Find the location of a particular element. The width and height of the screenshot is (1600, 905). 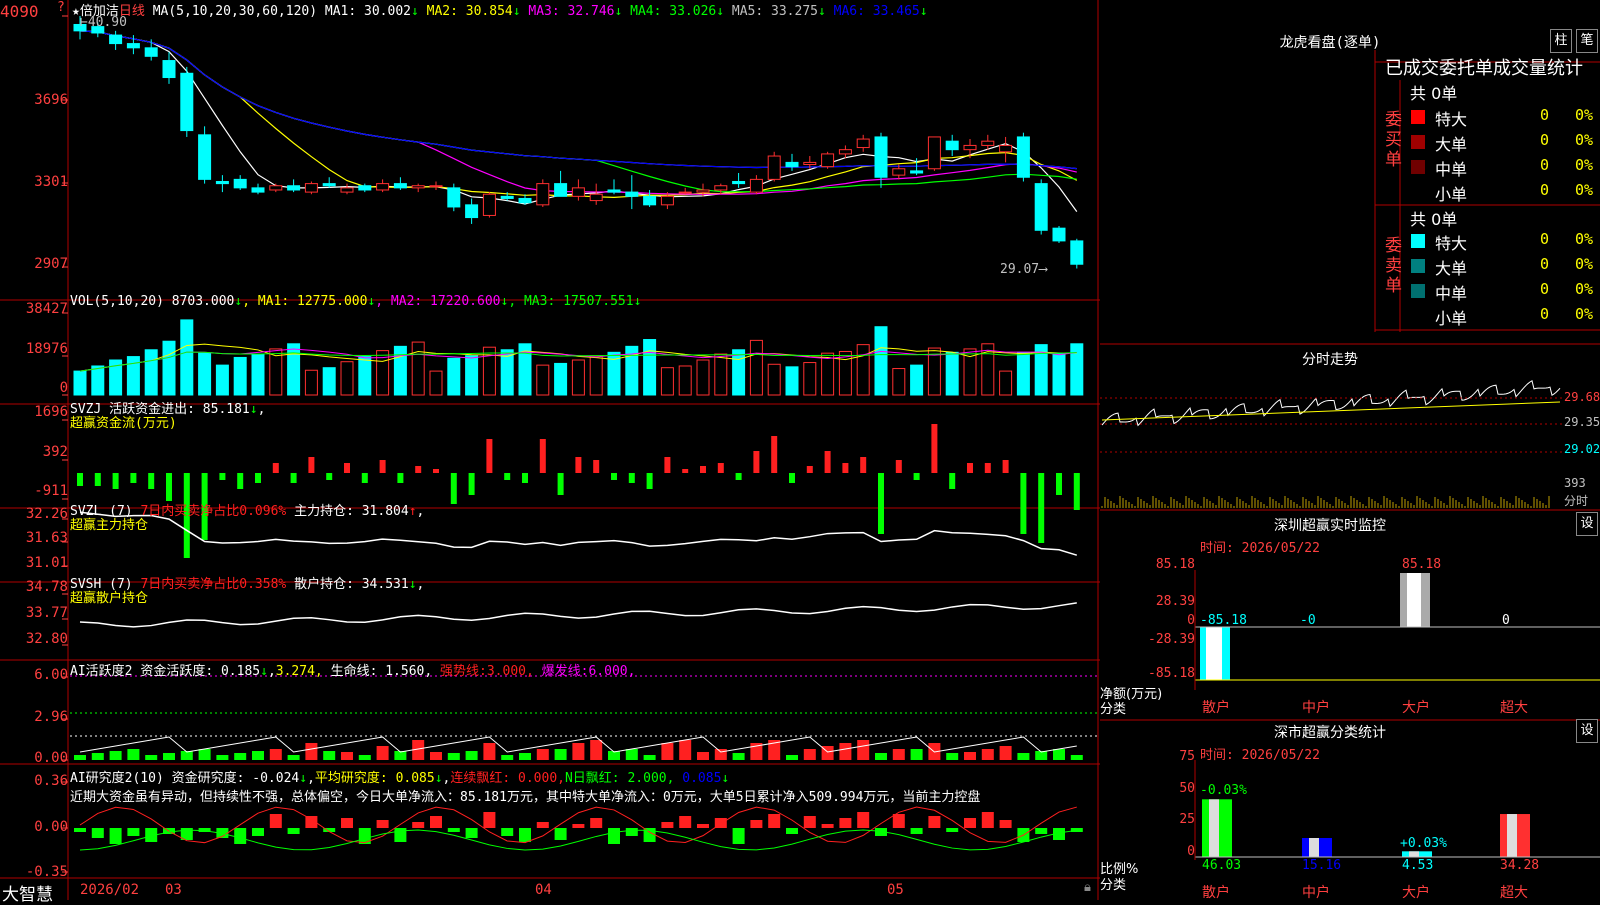

classify-bar-value: 15.16 is located at coordinates (1322, 865).